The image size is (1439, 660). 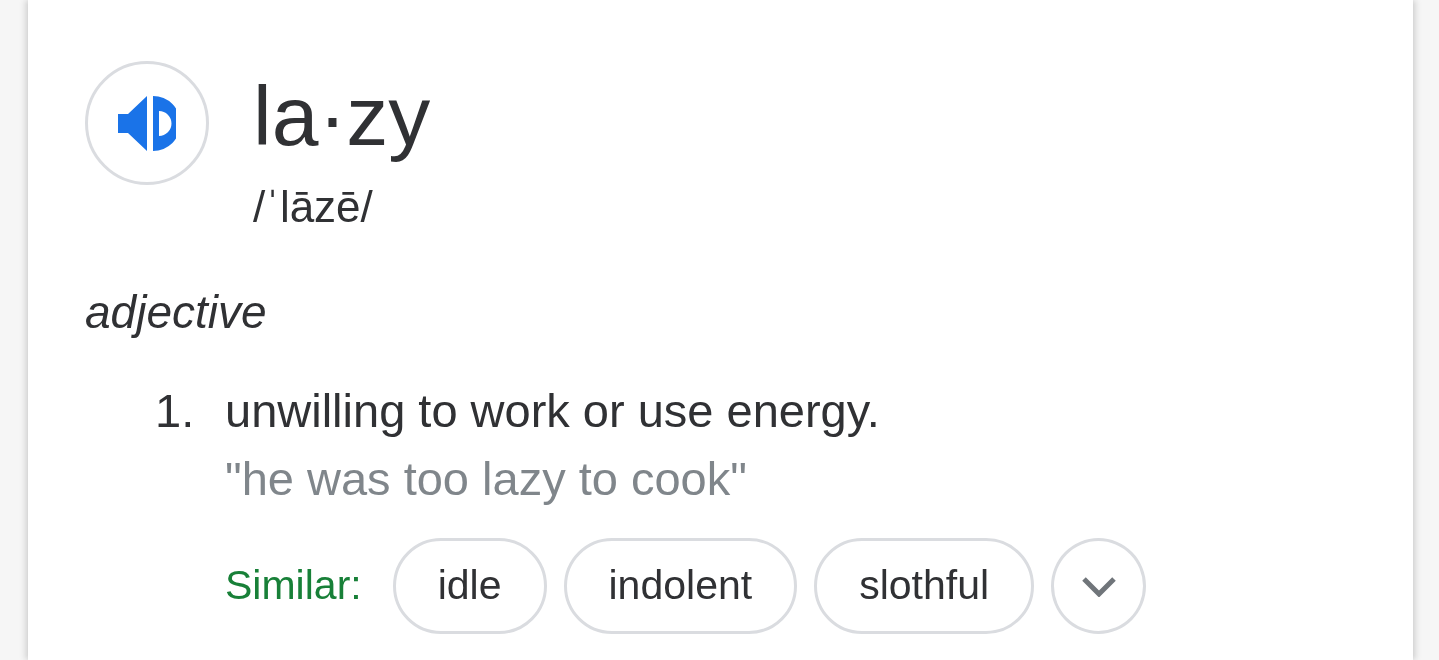 I want to click on sense-number: 1., so click(x=175, y=411).